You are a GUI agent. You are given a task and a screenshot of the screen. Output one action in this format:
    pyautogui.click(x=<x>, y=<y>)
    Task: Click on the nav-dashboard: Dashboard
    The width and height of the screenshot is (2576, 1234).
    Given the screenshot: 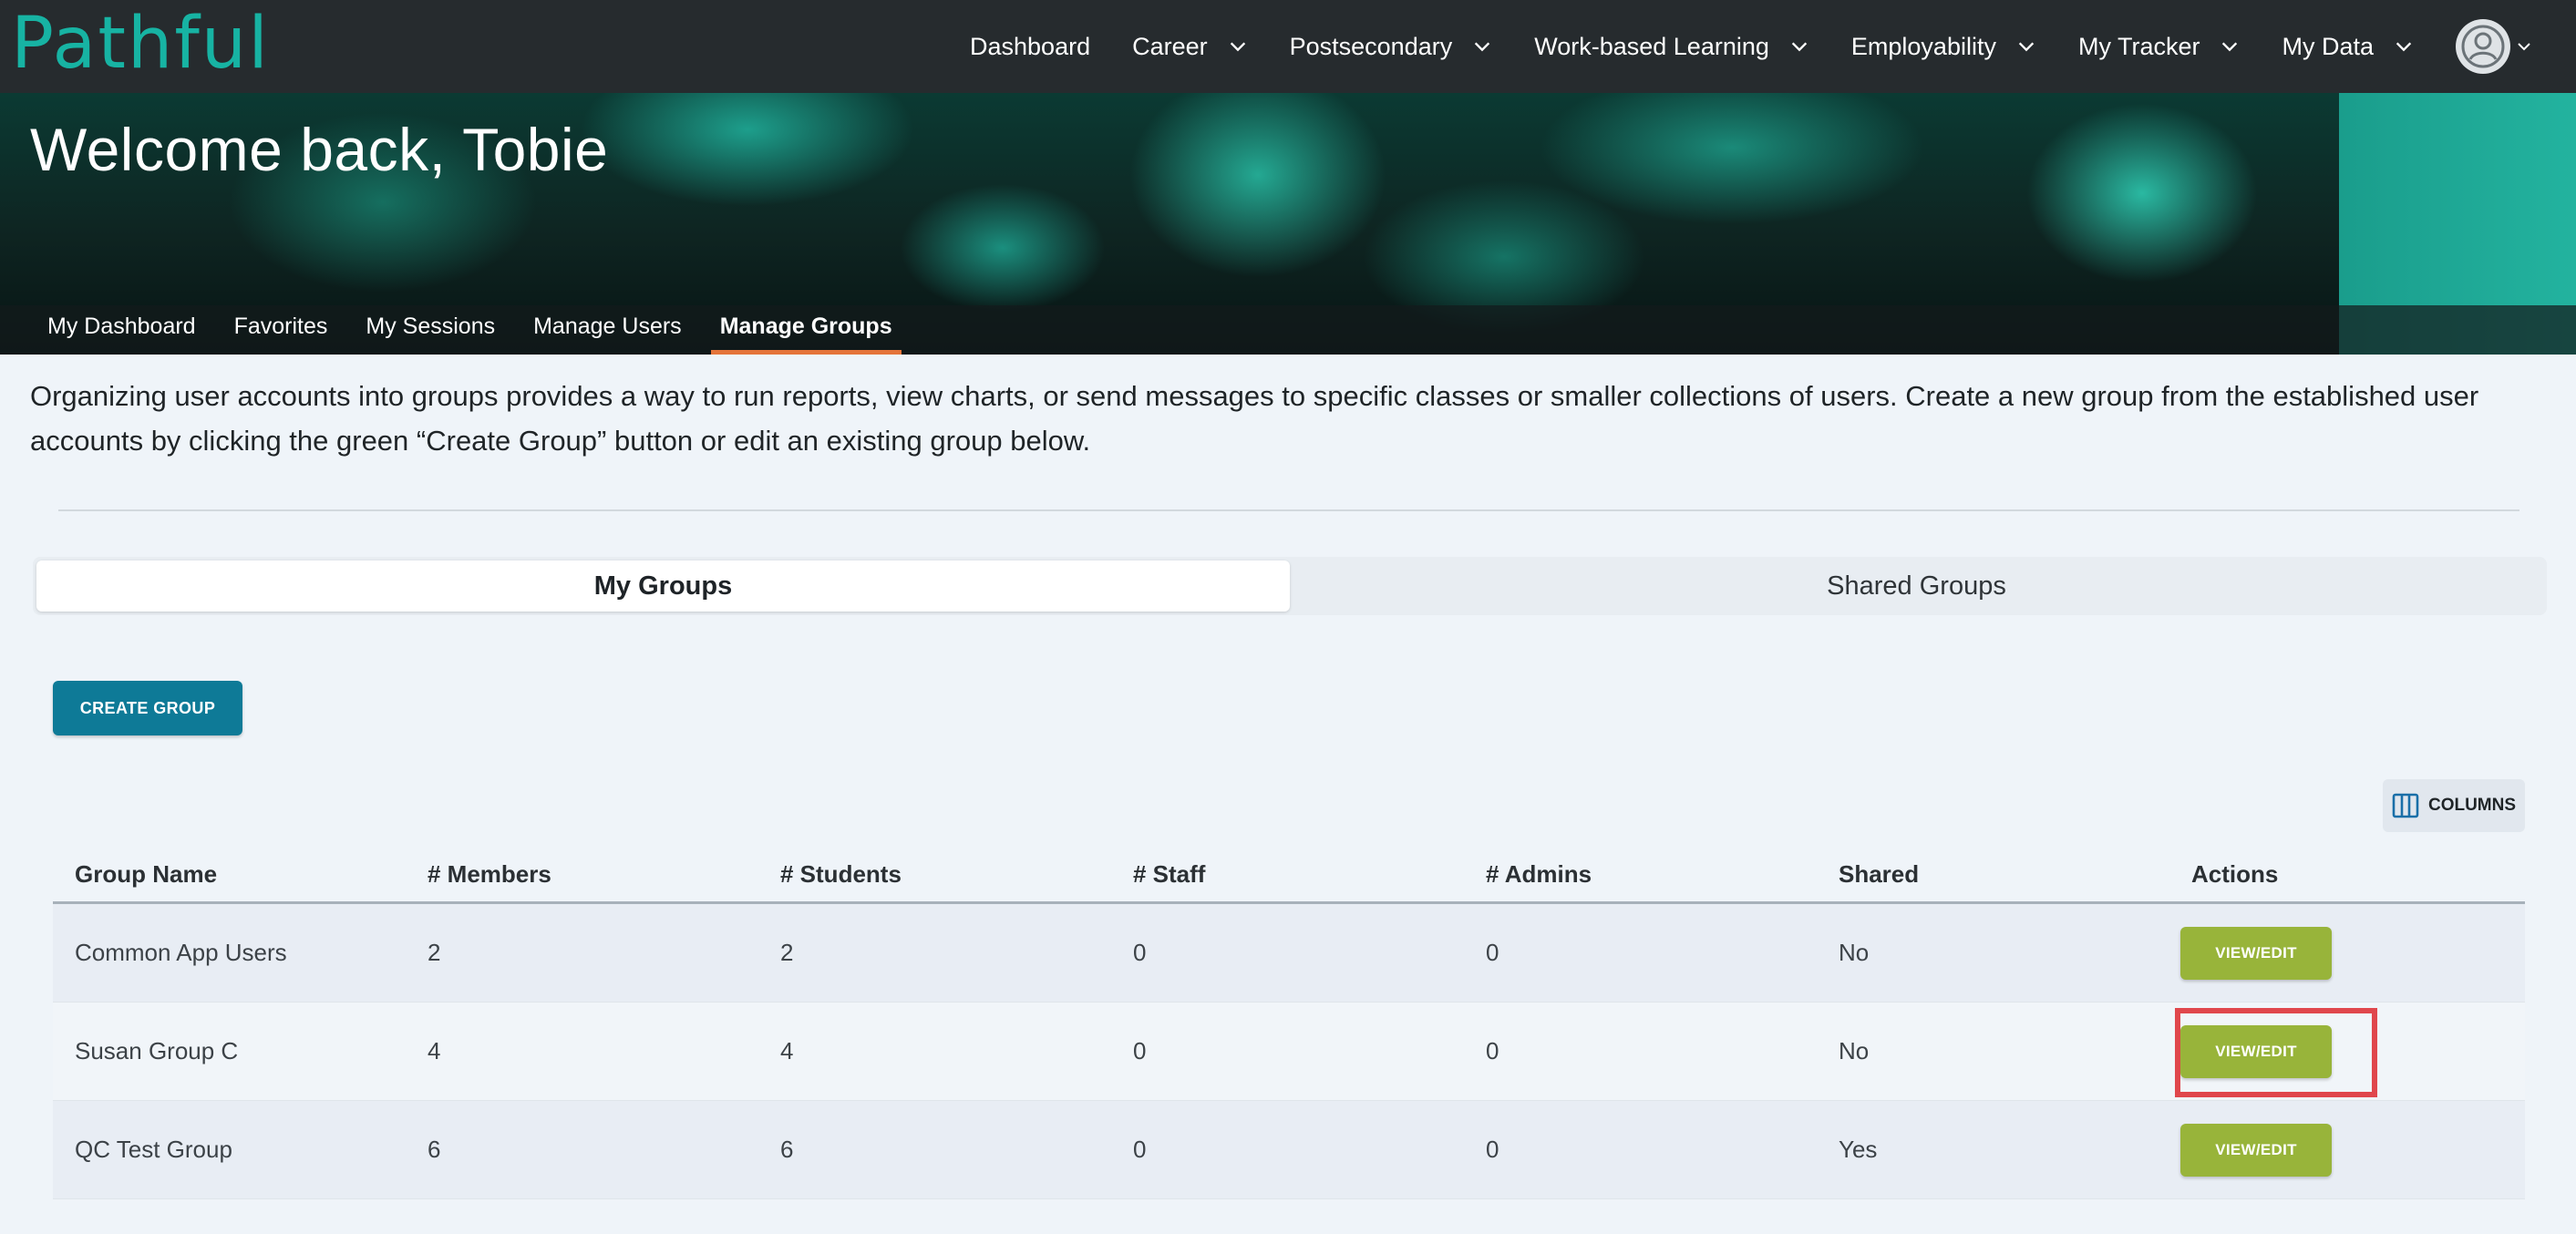 What is the action you would take?
    pyautogui.click(x=1030, y=47)
    